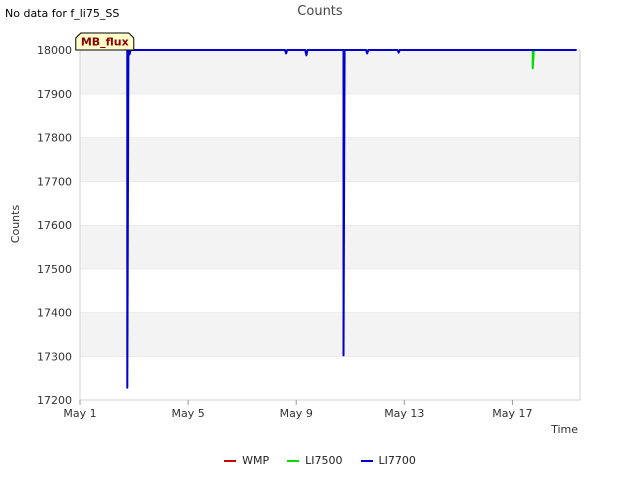  I want to click on legend-item-li7500: LI7500, so click(315, 460).